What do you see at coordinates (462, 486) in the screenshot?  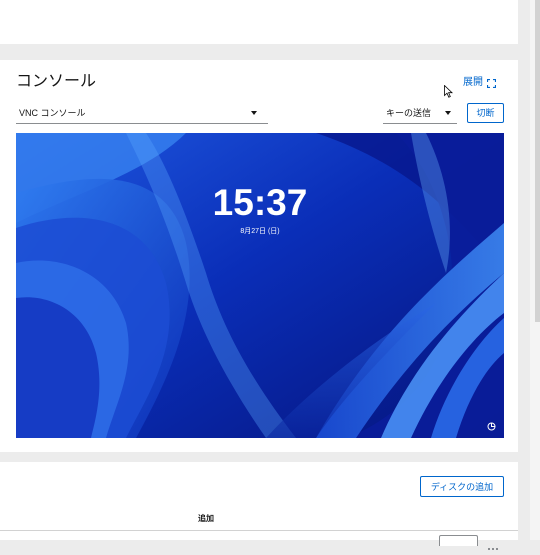 I see `add-disk-button: ディスクの追加` at bounding box center [462, 486].